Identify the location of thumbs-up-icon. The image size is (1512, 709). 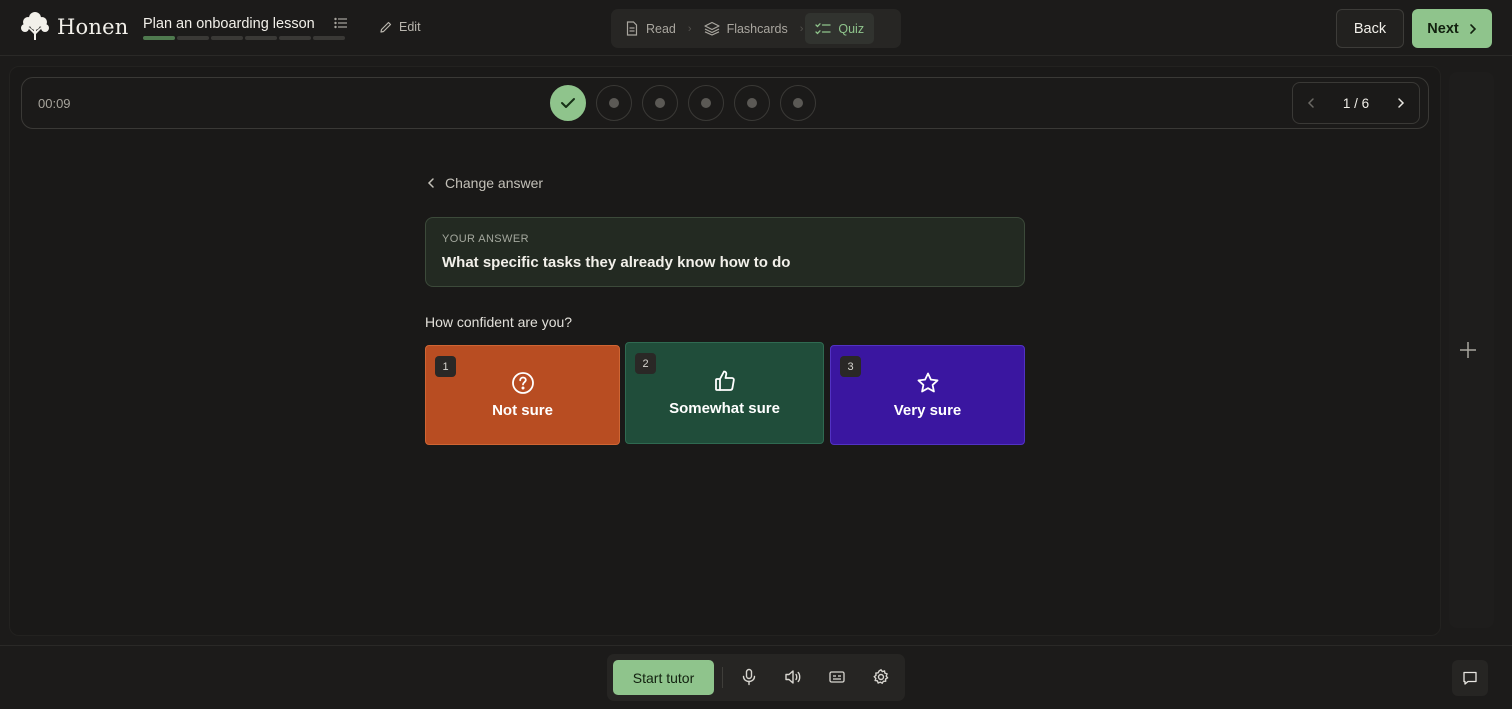
(725, 381).